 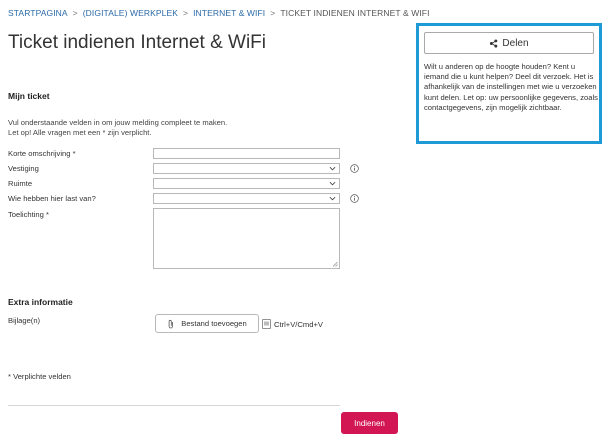 What do you see at coordinates (24, 320) in the screenshot?
I see `attachment-label: Bijlage(n)` at bounding box center [24, 320].